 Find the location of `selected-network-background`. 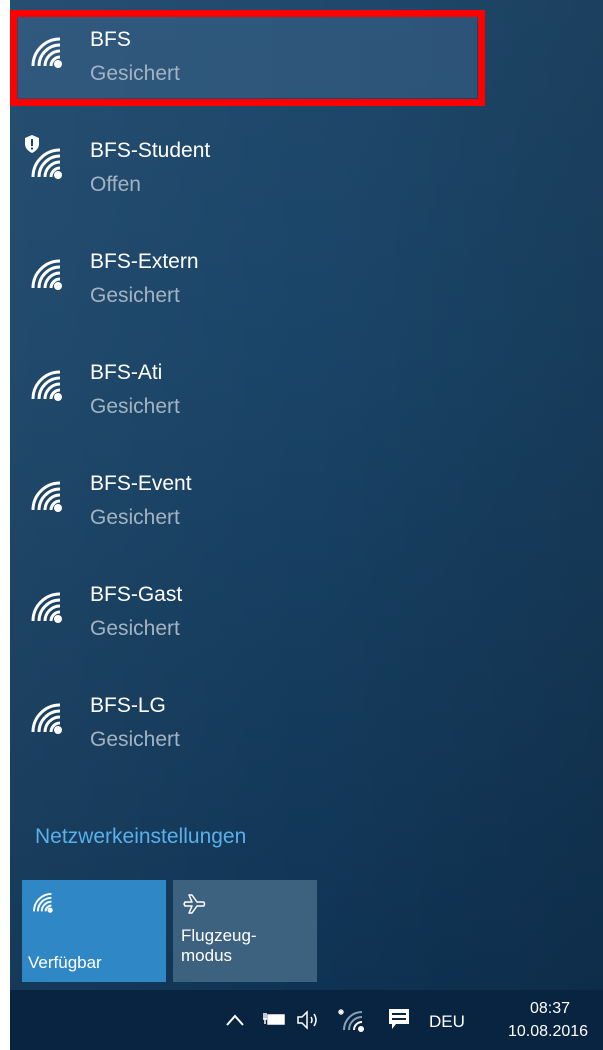

selected-network-background is located at coordinates (247, 56).